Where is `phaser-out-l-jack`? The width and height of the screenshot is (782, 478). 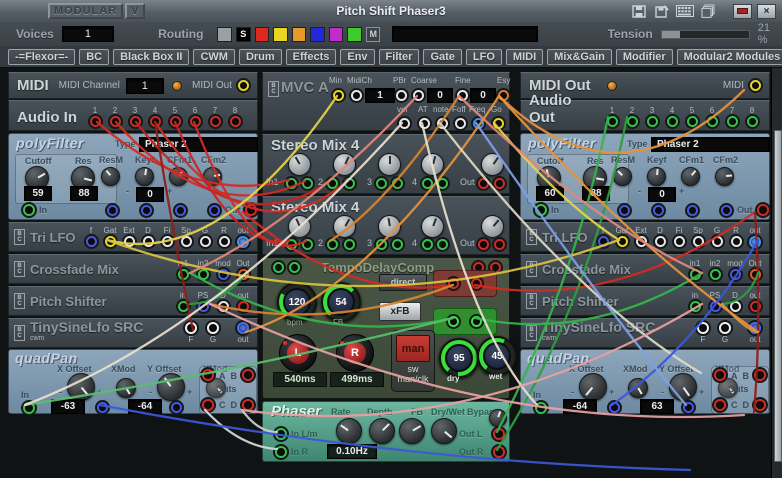
phaser-out-l-jack is located at coordinates (499, 434).